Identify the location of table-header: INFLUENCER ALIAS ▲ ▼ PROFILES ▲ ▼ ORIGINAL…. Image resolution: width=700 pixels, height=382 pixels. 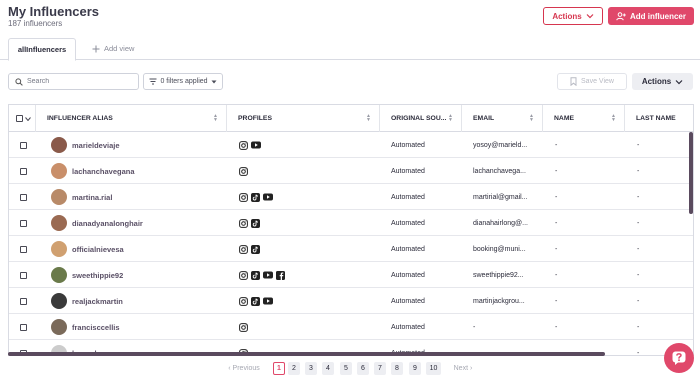
(351, 118).